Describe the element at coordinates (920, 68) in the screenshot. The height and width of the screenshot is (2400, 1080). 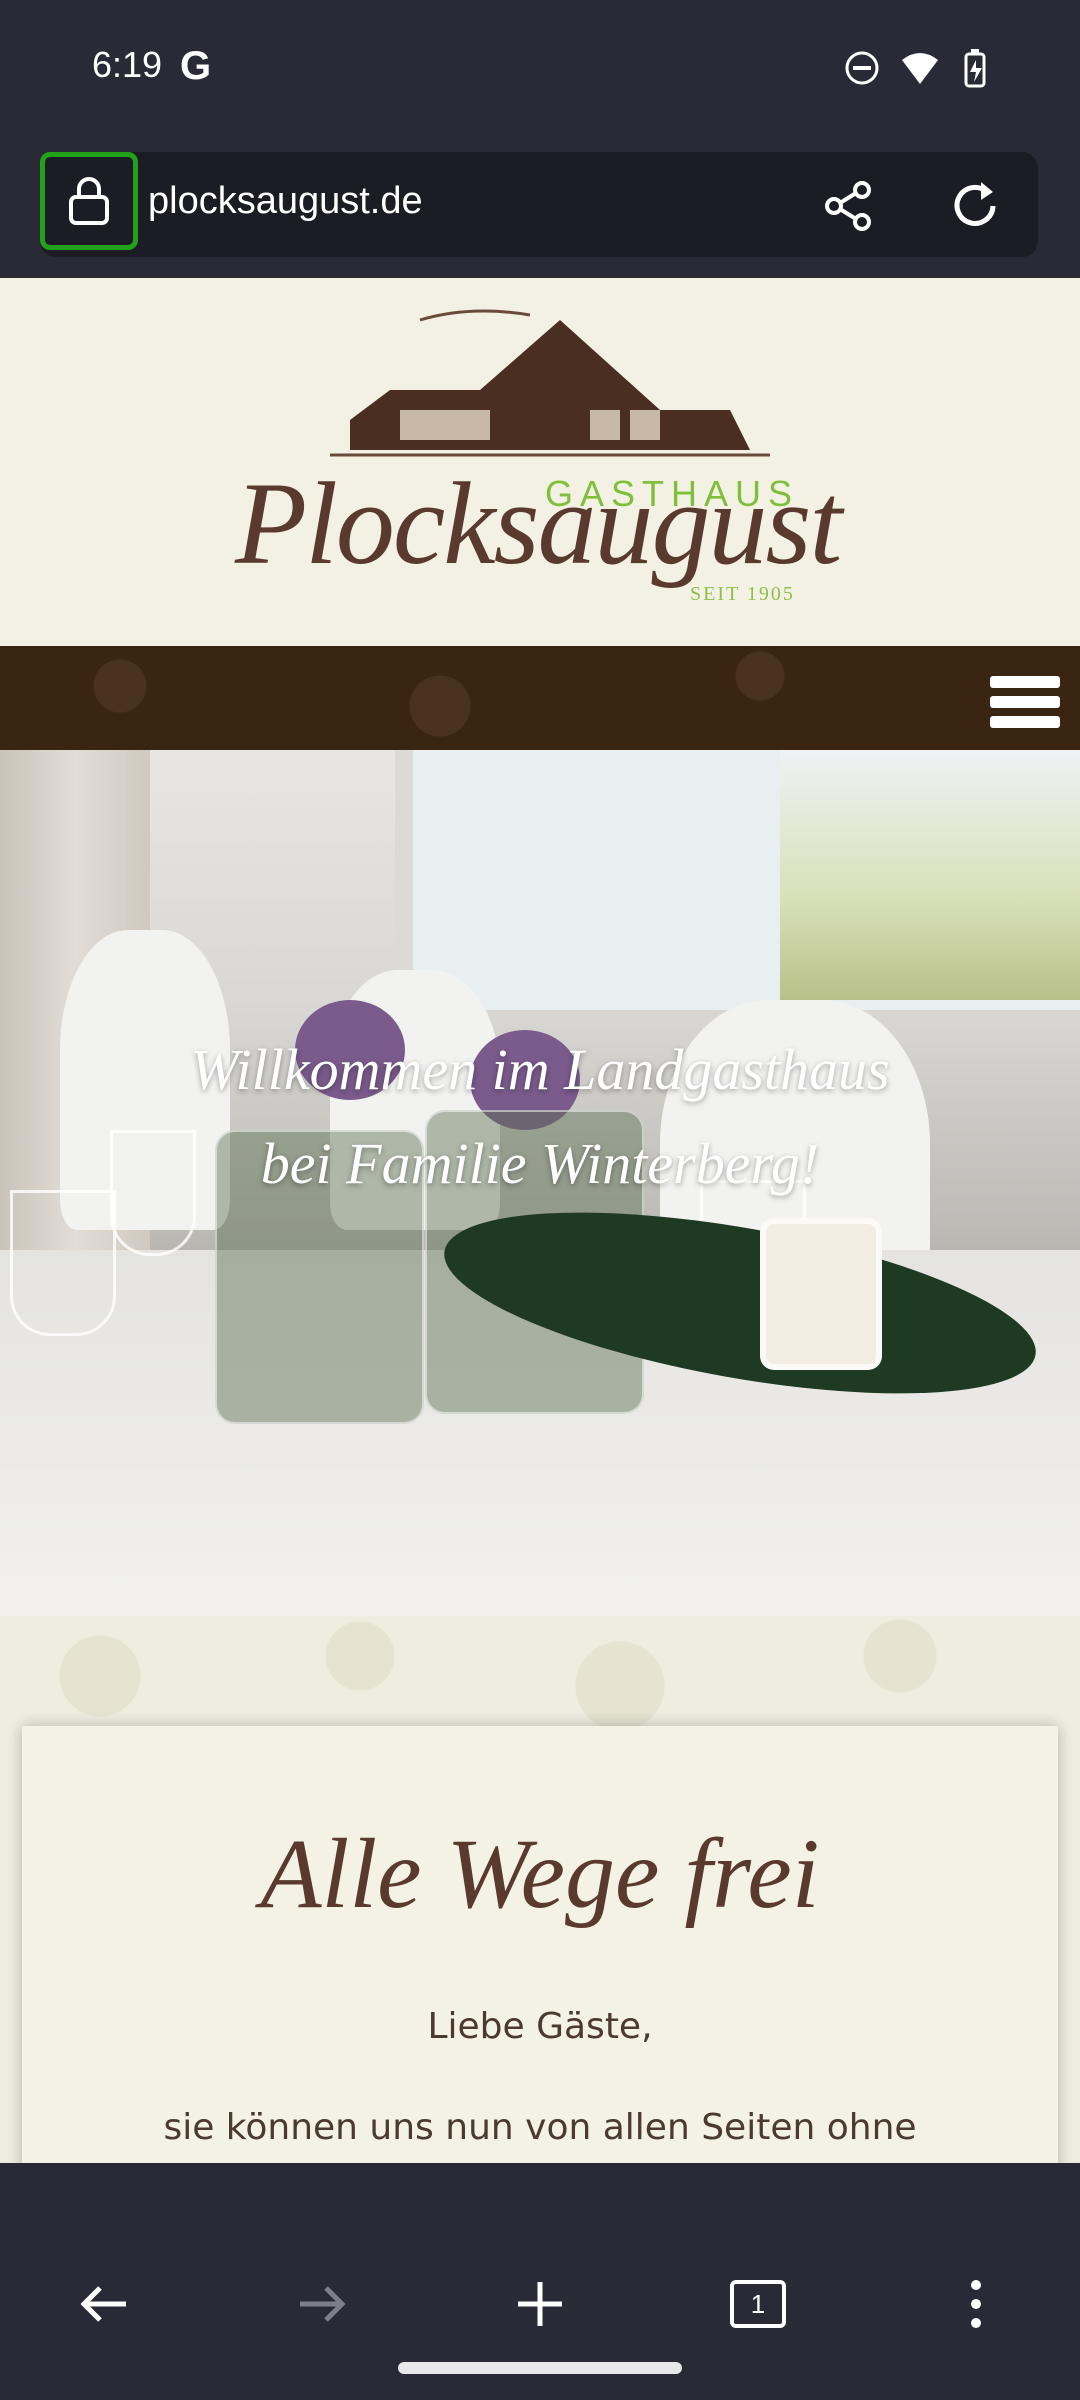
I see `wifi-icon` at that location.